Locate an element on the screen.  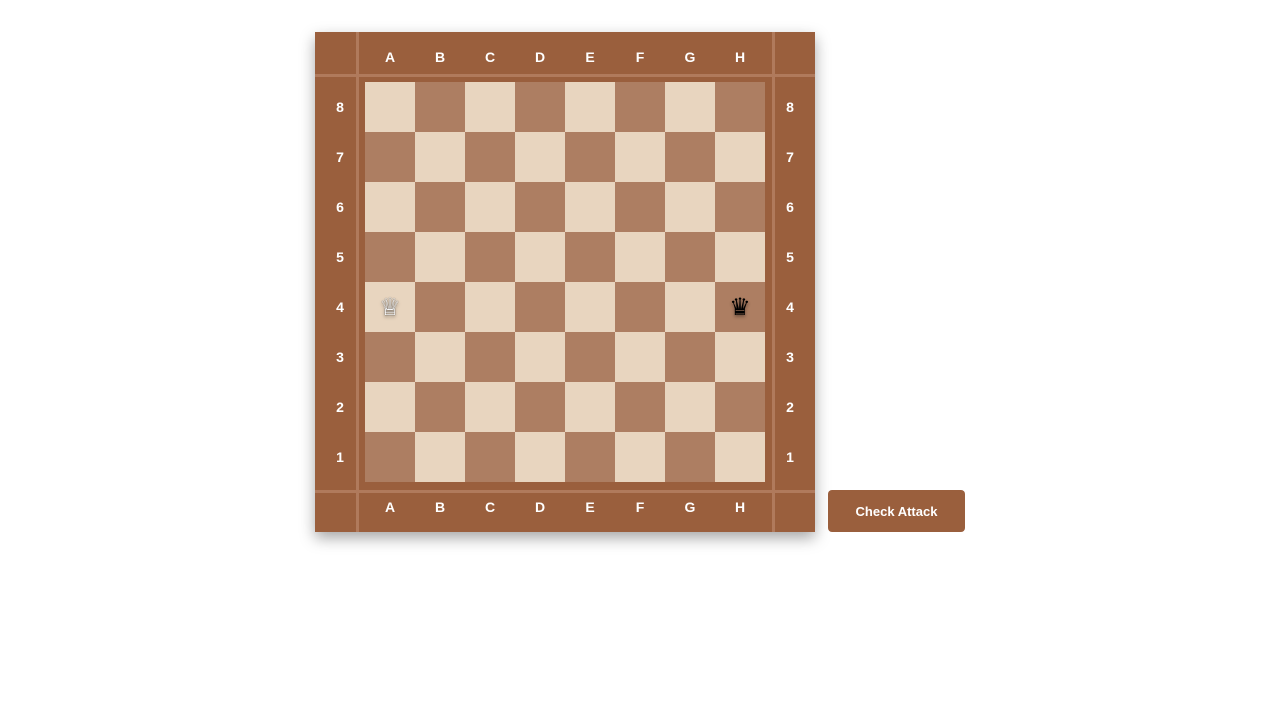
square-c7 is located at coordinates (490, 157).